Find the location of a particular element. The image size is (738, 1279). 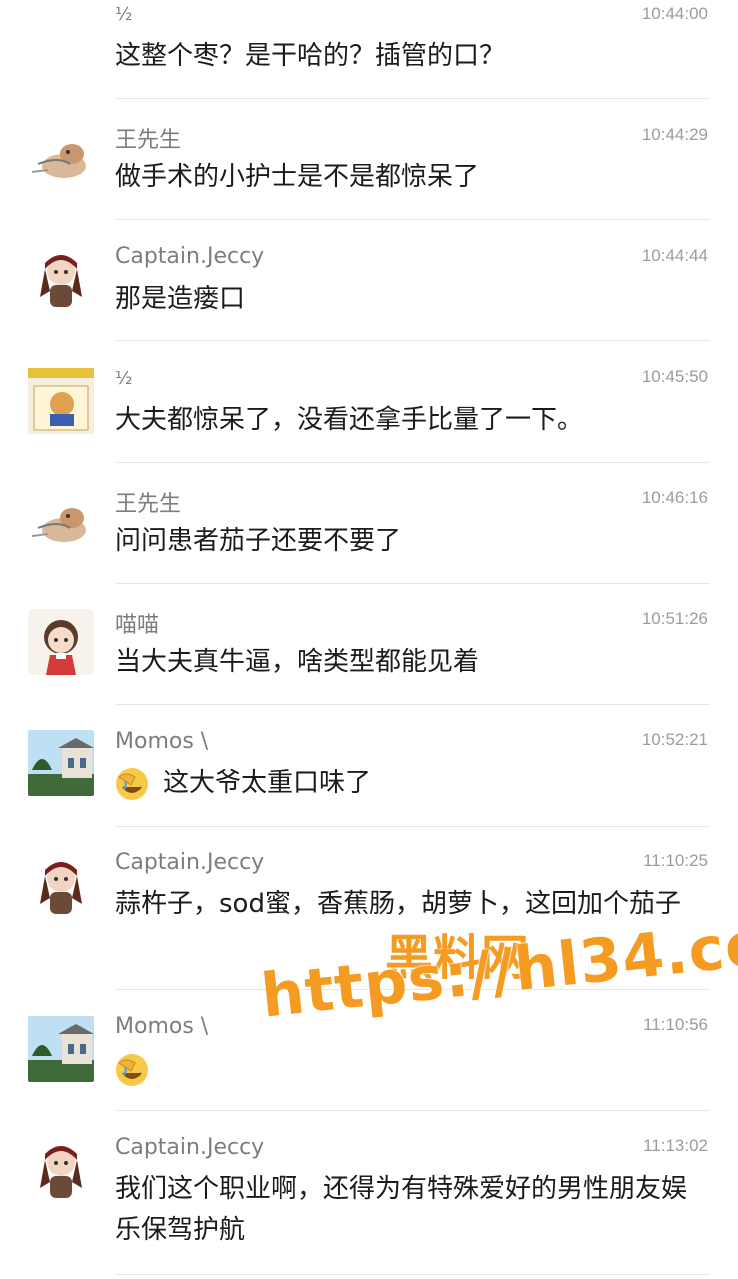

message-text-content: 这大爷太重口味了 is located at coordinates (267, 783).